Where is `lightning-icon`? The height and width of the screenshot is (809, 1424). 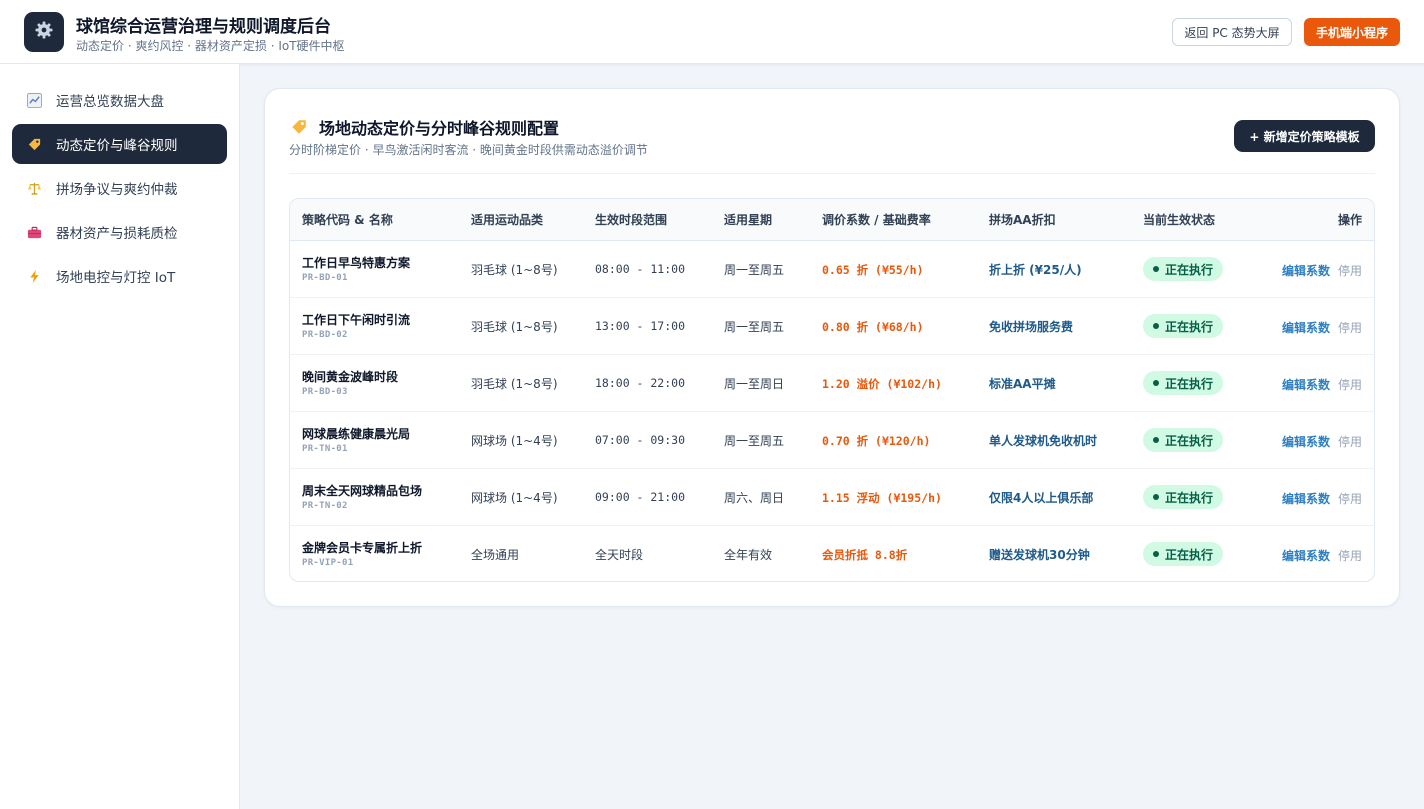 lightning-icon is located at coordinates (34, 276).